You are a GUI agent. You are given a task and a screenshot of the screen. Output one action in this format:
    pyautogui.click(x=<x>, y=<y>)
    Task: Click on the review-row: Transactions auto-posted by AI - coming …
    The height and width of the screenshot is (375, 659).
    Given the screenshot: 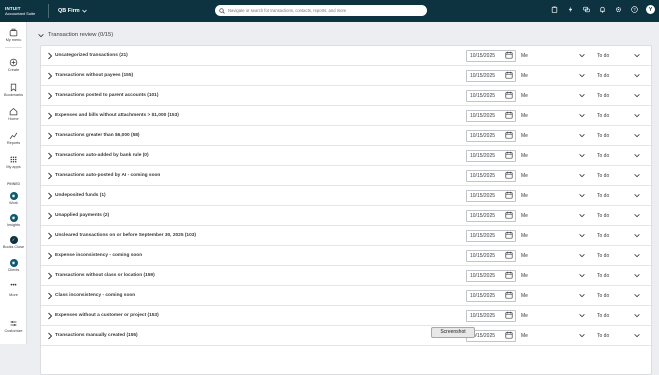 What is the action you would take?
    pyautogui.click(x=347, y=176)
    